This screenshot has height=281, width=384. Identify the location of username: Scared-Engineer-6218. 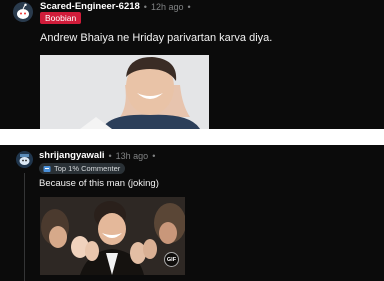
(90, 6).